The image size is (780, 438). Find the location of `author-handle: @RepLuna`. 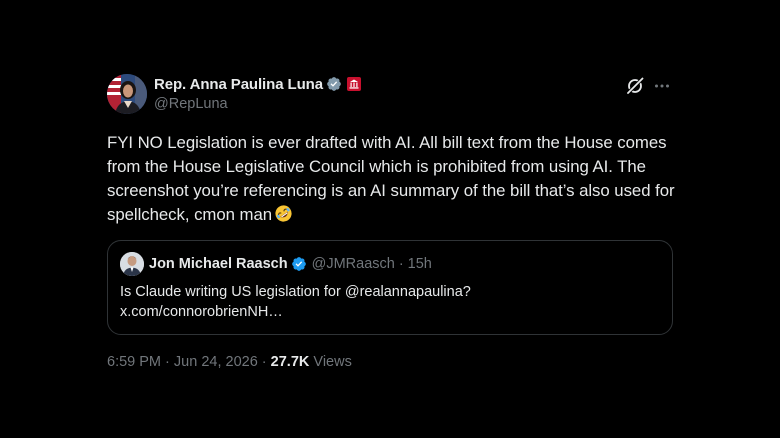

author-handle: @RepLuna is located at coordinates (257, 104).